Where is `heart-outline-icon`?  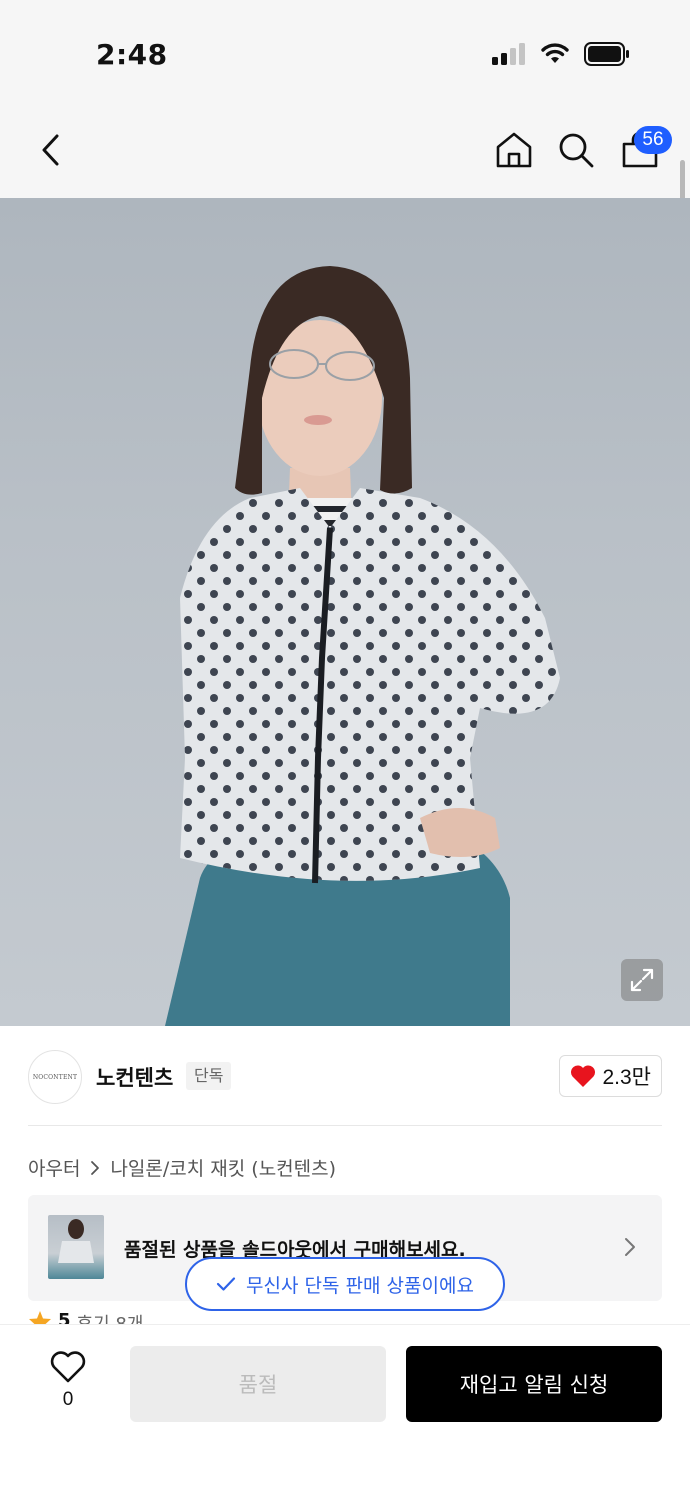
heart-outline-icon is located at coordinates (68, 1367).